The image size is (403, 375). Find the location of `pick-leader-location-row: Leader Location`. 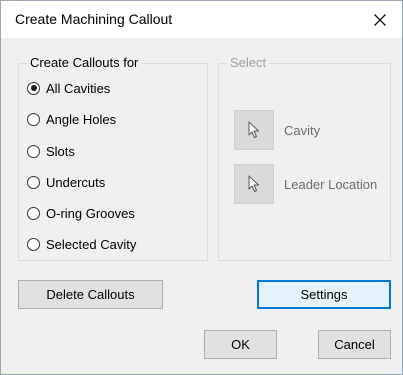

pick-leader-location-row: Leader Location is located at coordinates (305, 184).